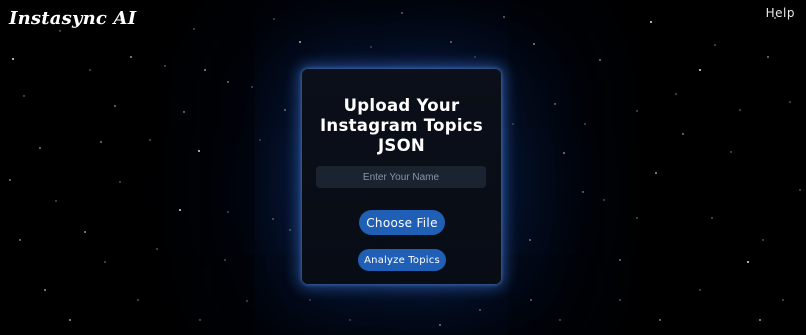 The image size is (806, 335). I want to click on name-input, so click(401, 177).